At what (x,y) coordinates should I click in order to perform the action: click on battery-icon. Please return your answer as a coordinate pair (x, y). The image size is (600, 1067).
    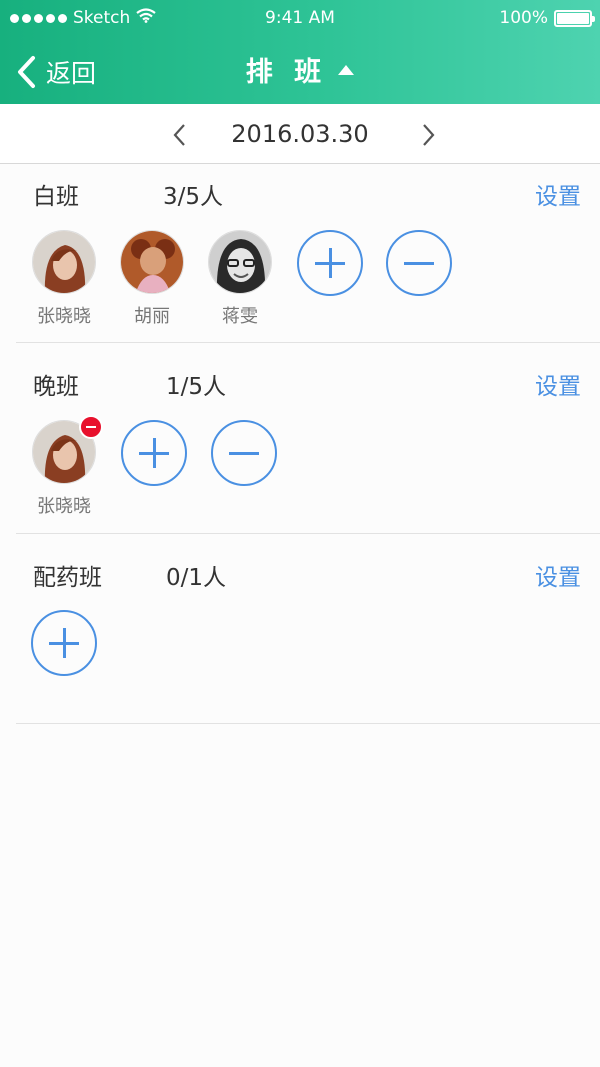
    Looking at the image, I should click on (574, 18).